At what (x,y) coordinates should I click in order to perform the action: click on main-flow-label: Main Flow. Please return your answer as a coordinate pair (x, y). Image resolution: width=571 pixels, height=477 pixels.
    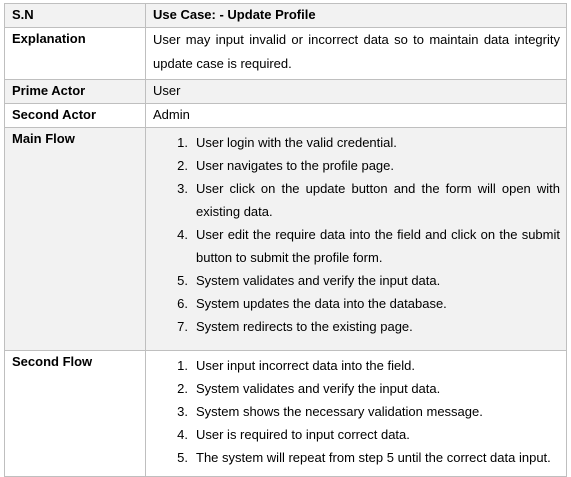
    Looking at the image, I should click on (75, 239).